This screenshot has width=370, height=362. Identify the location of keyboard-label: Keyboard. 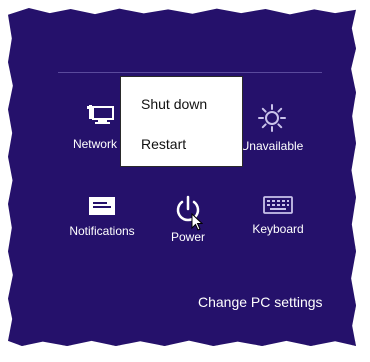
(278, 229).